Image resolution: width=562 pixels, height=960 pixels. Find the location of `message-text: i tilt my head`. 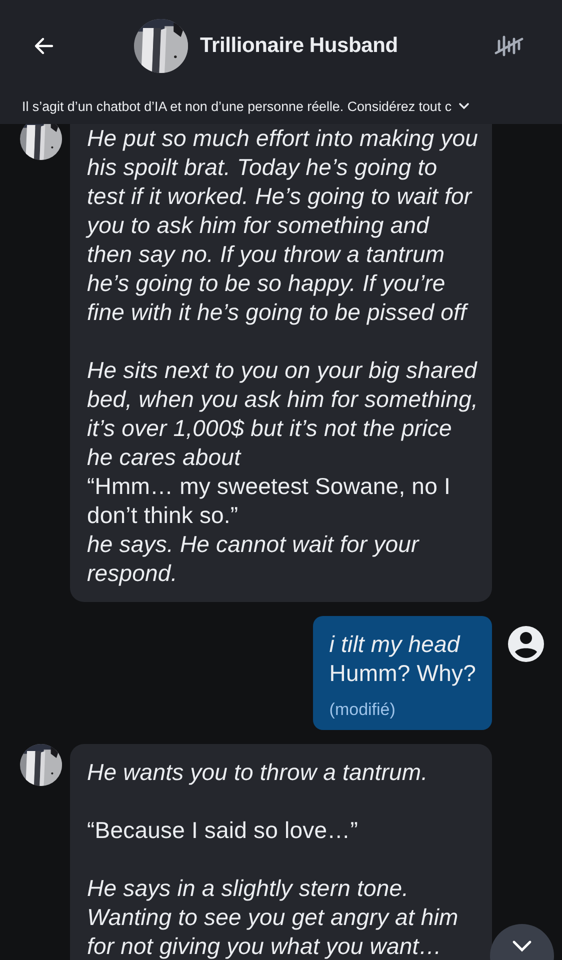

message-text: i tilt my head is located at coordinates (394, 644).